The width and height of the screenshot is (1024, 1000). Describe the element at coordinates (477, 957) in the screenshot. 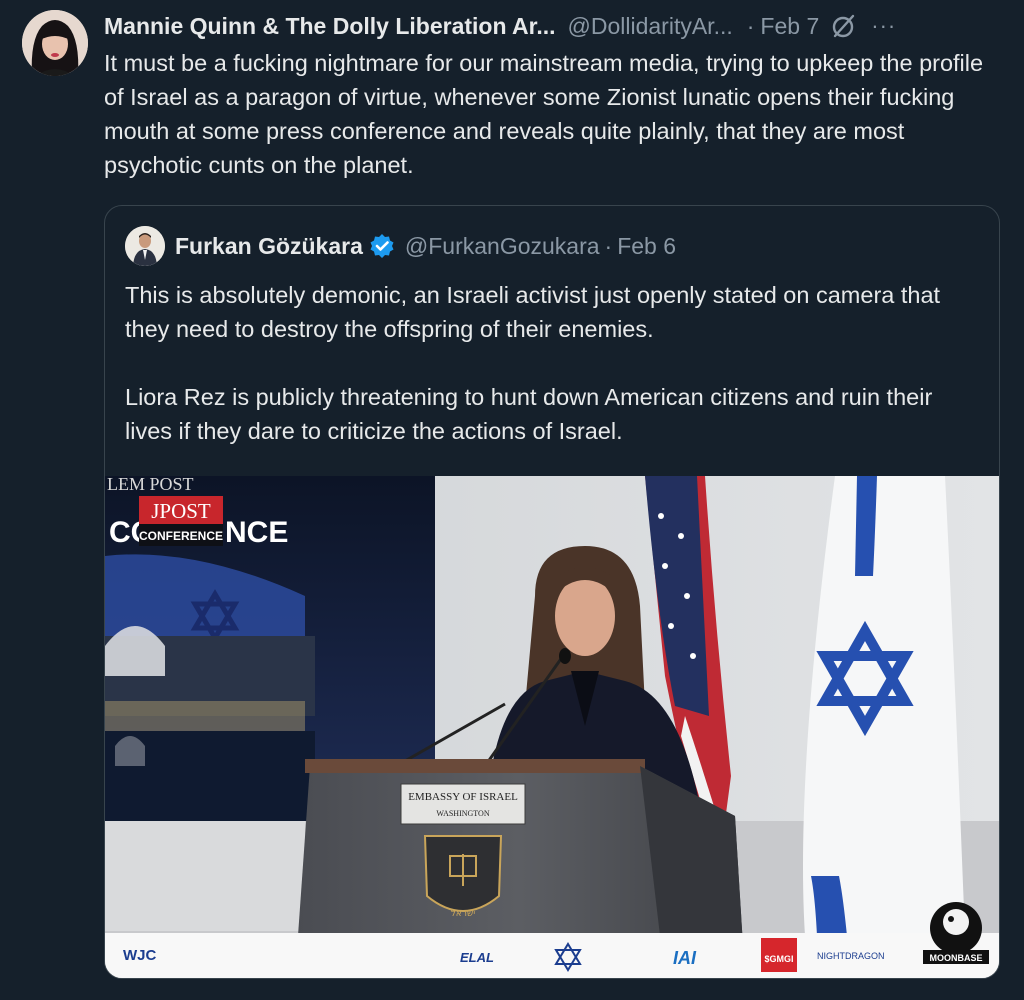

I see `sponsor-logo-2: ELAL` at that location.